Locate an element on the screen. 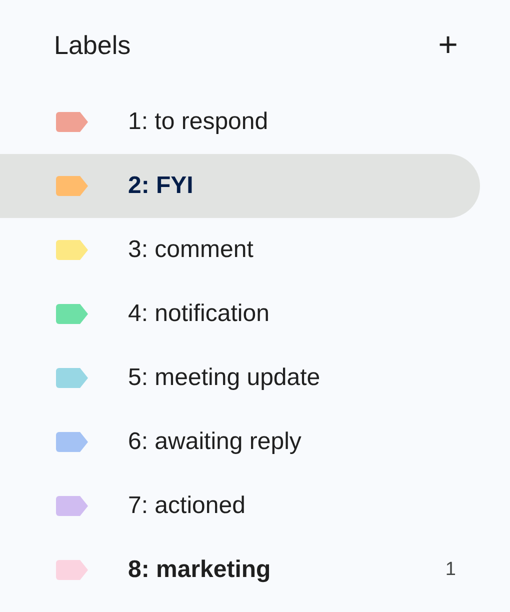 The width and height of the screenshot is (510, 612). unread-count: 1 is located at coordinates (450, 570).